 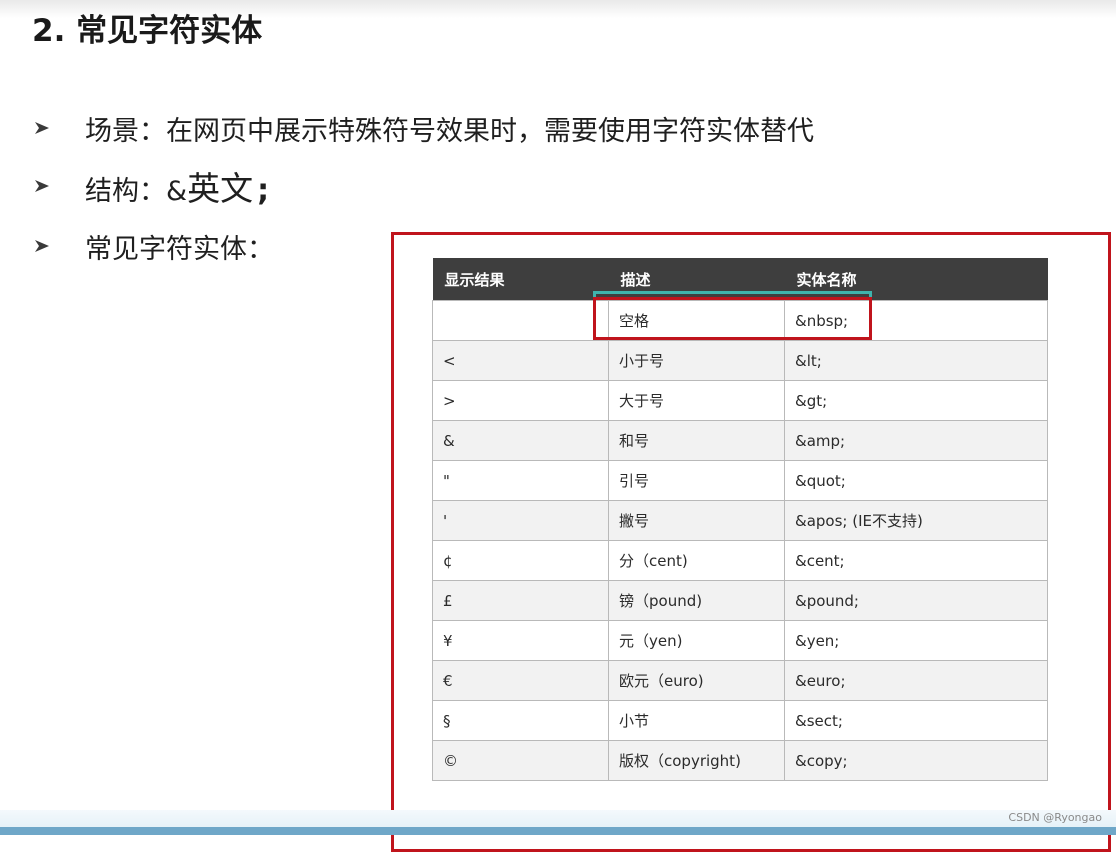 What do you see at coordinates (179, 249) in the screenshot?
I see `bullet-label: 常见字符实体：` at bounding box center [179, 249].